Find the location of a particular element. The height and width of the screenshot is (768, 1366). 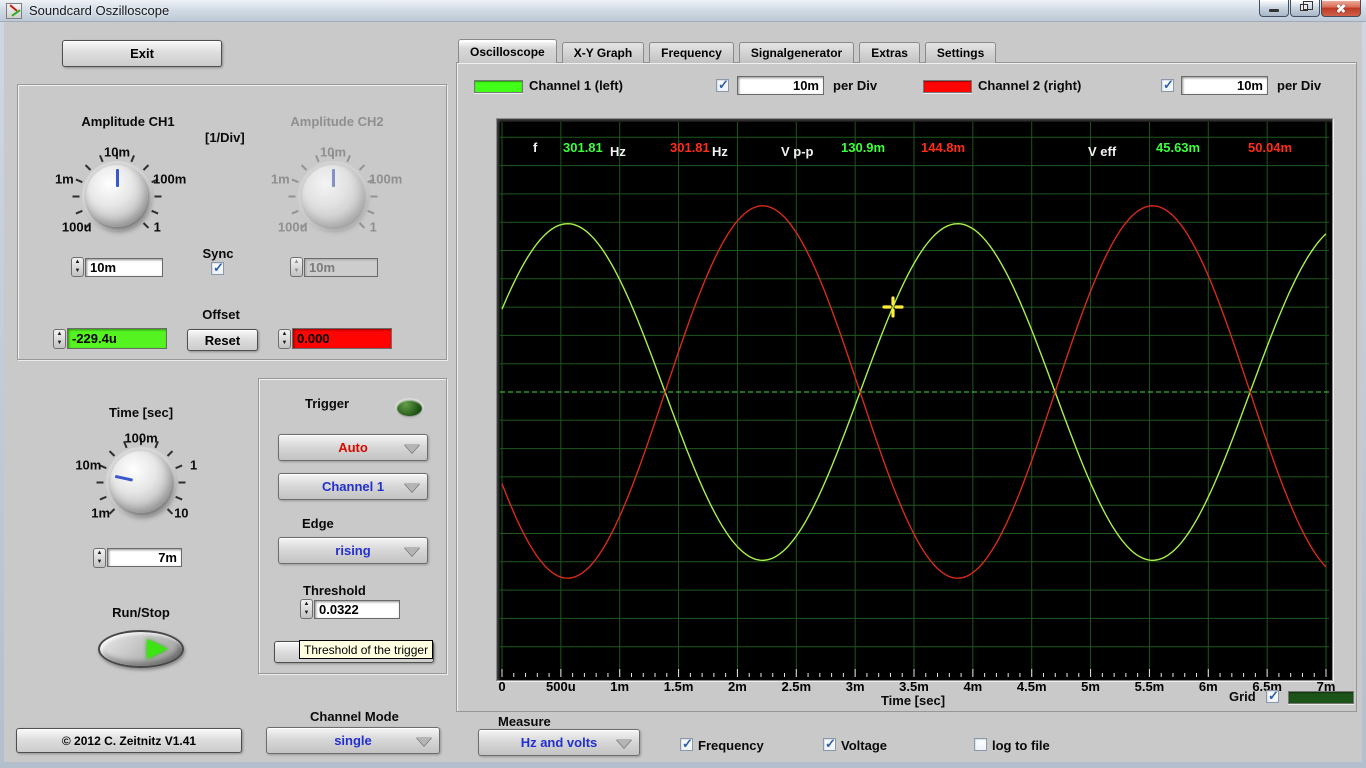

close-button is located at coordinates (1341, 8).